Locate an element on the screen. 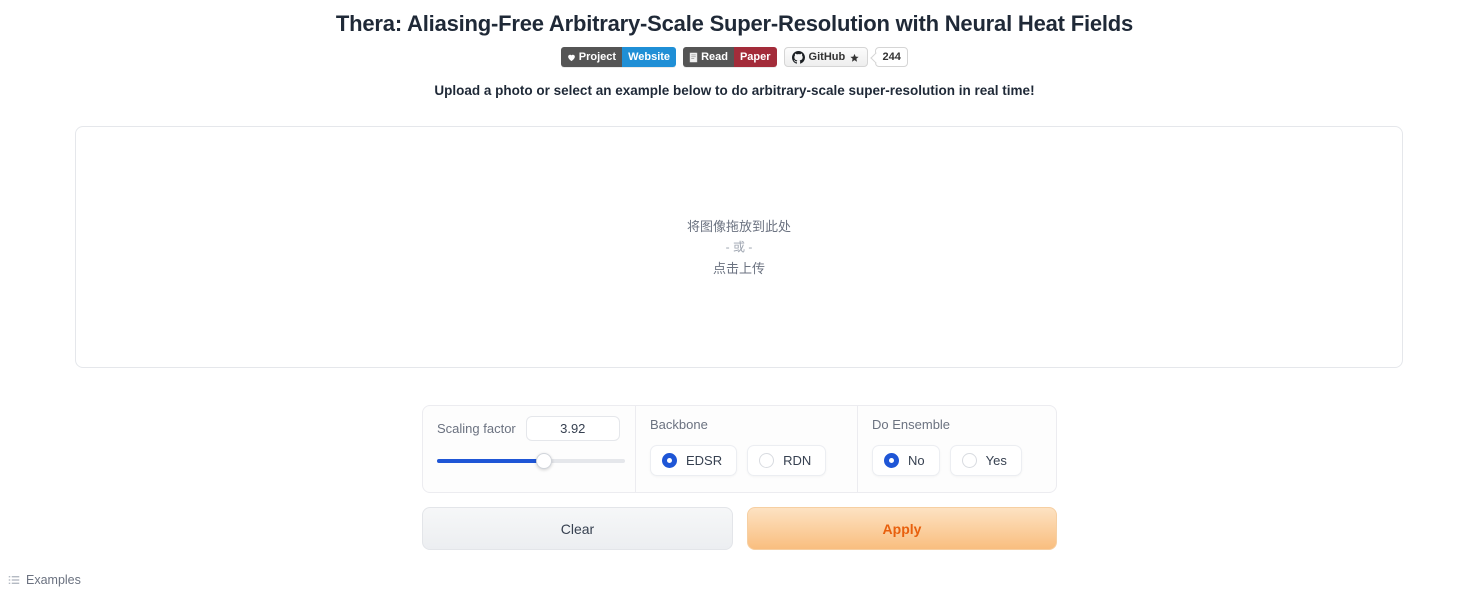  scaling-factor-label: Scaling factor is located at coordinates (476, 428).